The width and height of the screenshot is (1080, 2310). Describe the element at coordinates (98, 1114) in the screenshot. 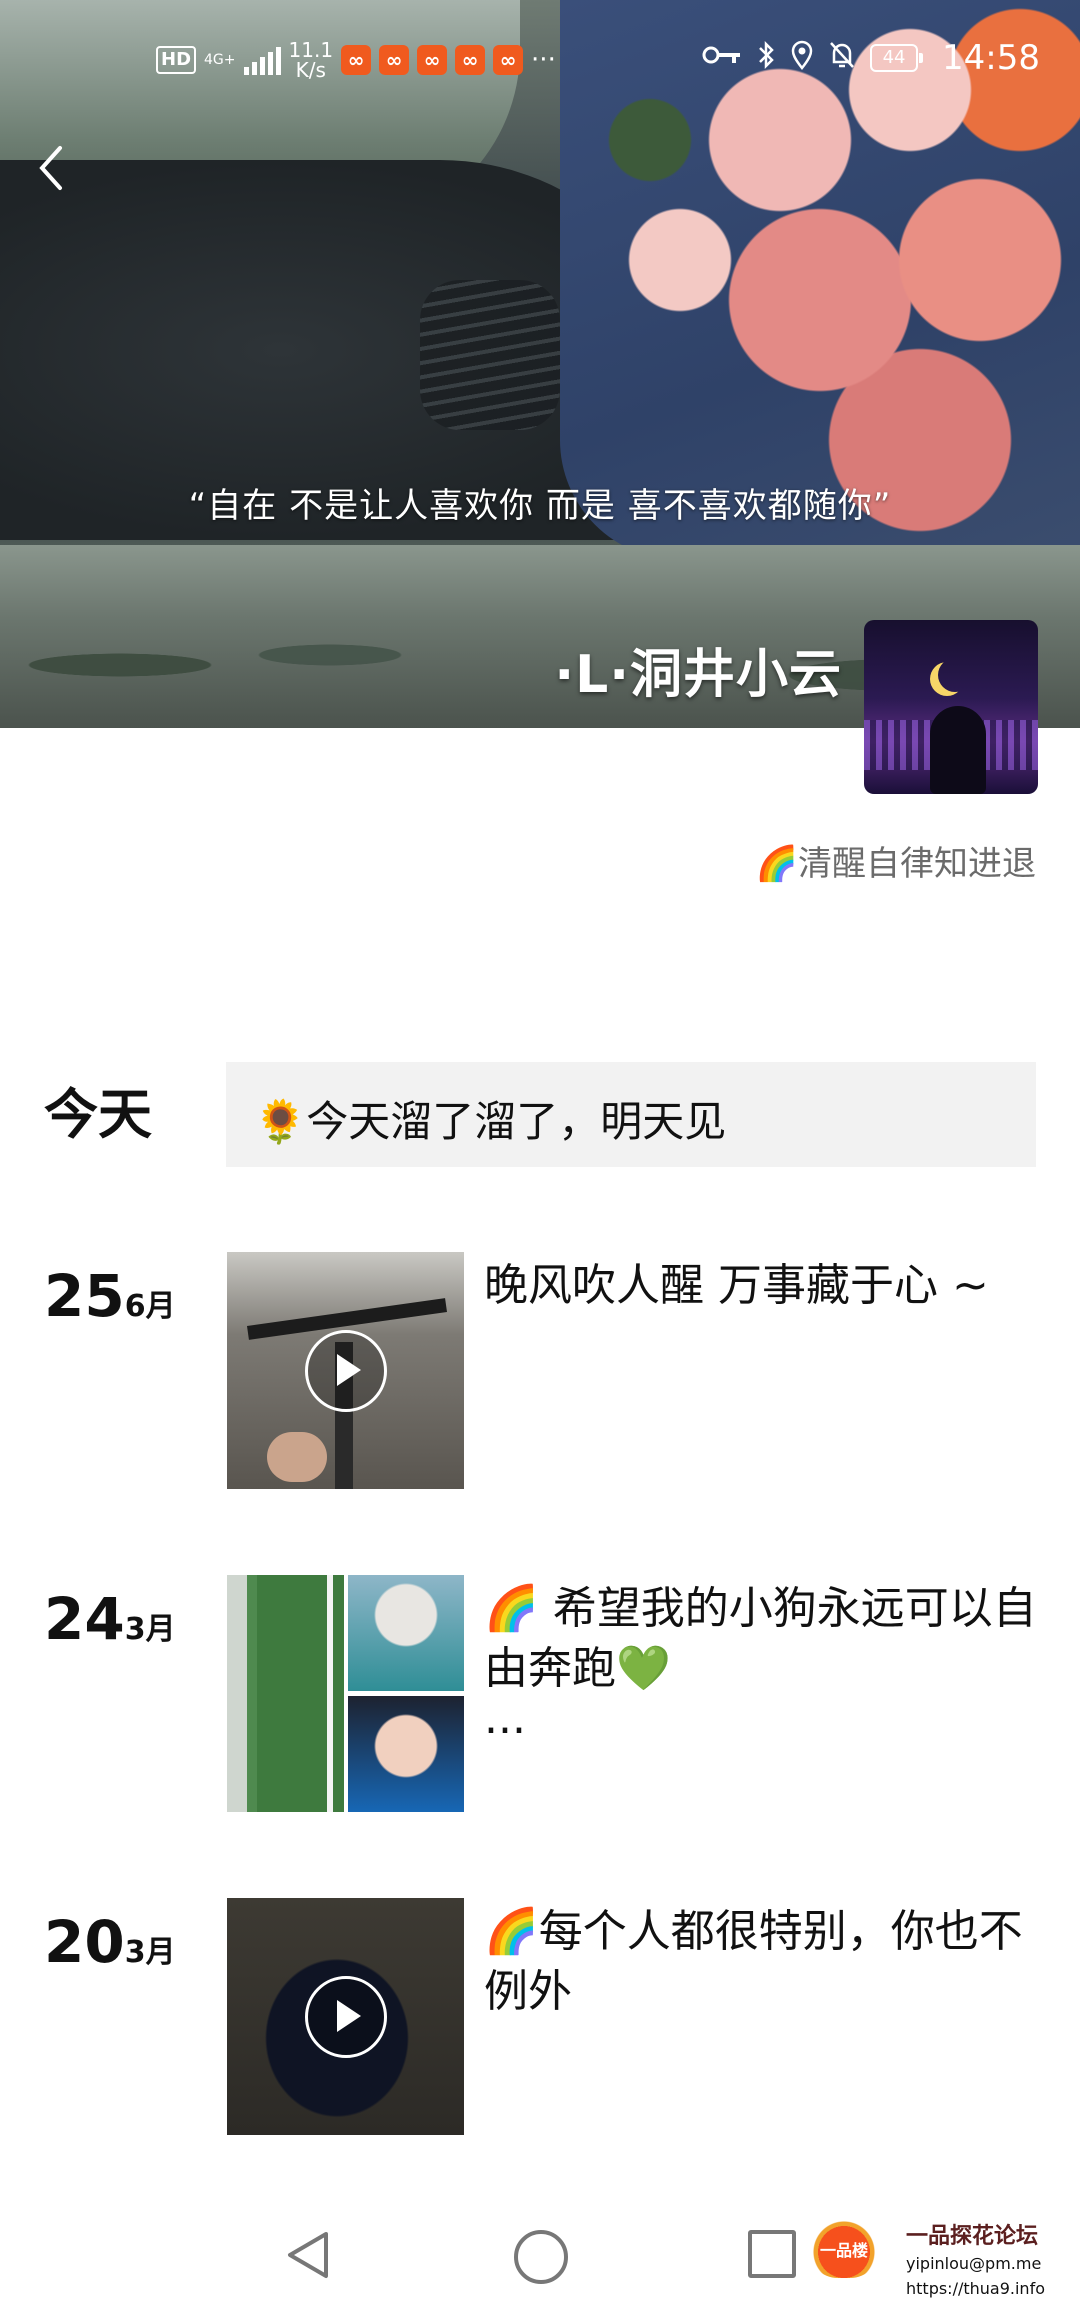

I see `date-label: 今天` at that location.